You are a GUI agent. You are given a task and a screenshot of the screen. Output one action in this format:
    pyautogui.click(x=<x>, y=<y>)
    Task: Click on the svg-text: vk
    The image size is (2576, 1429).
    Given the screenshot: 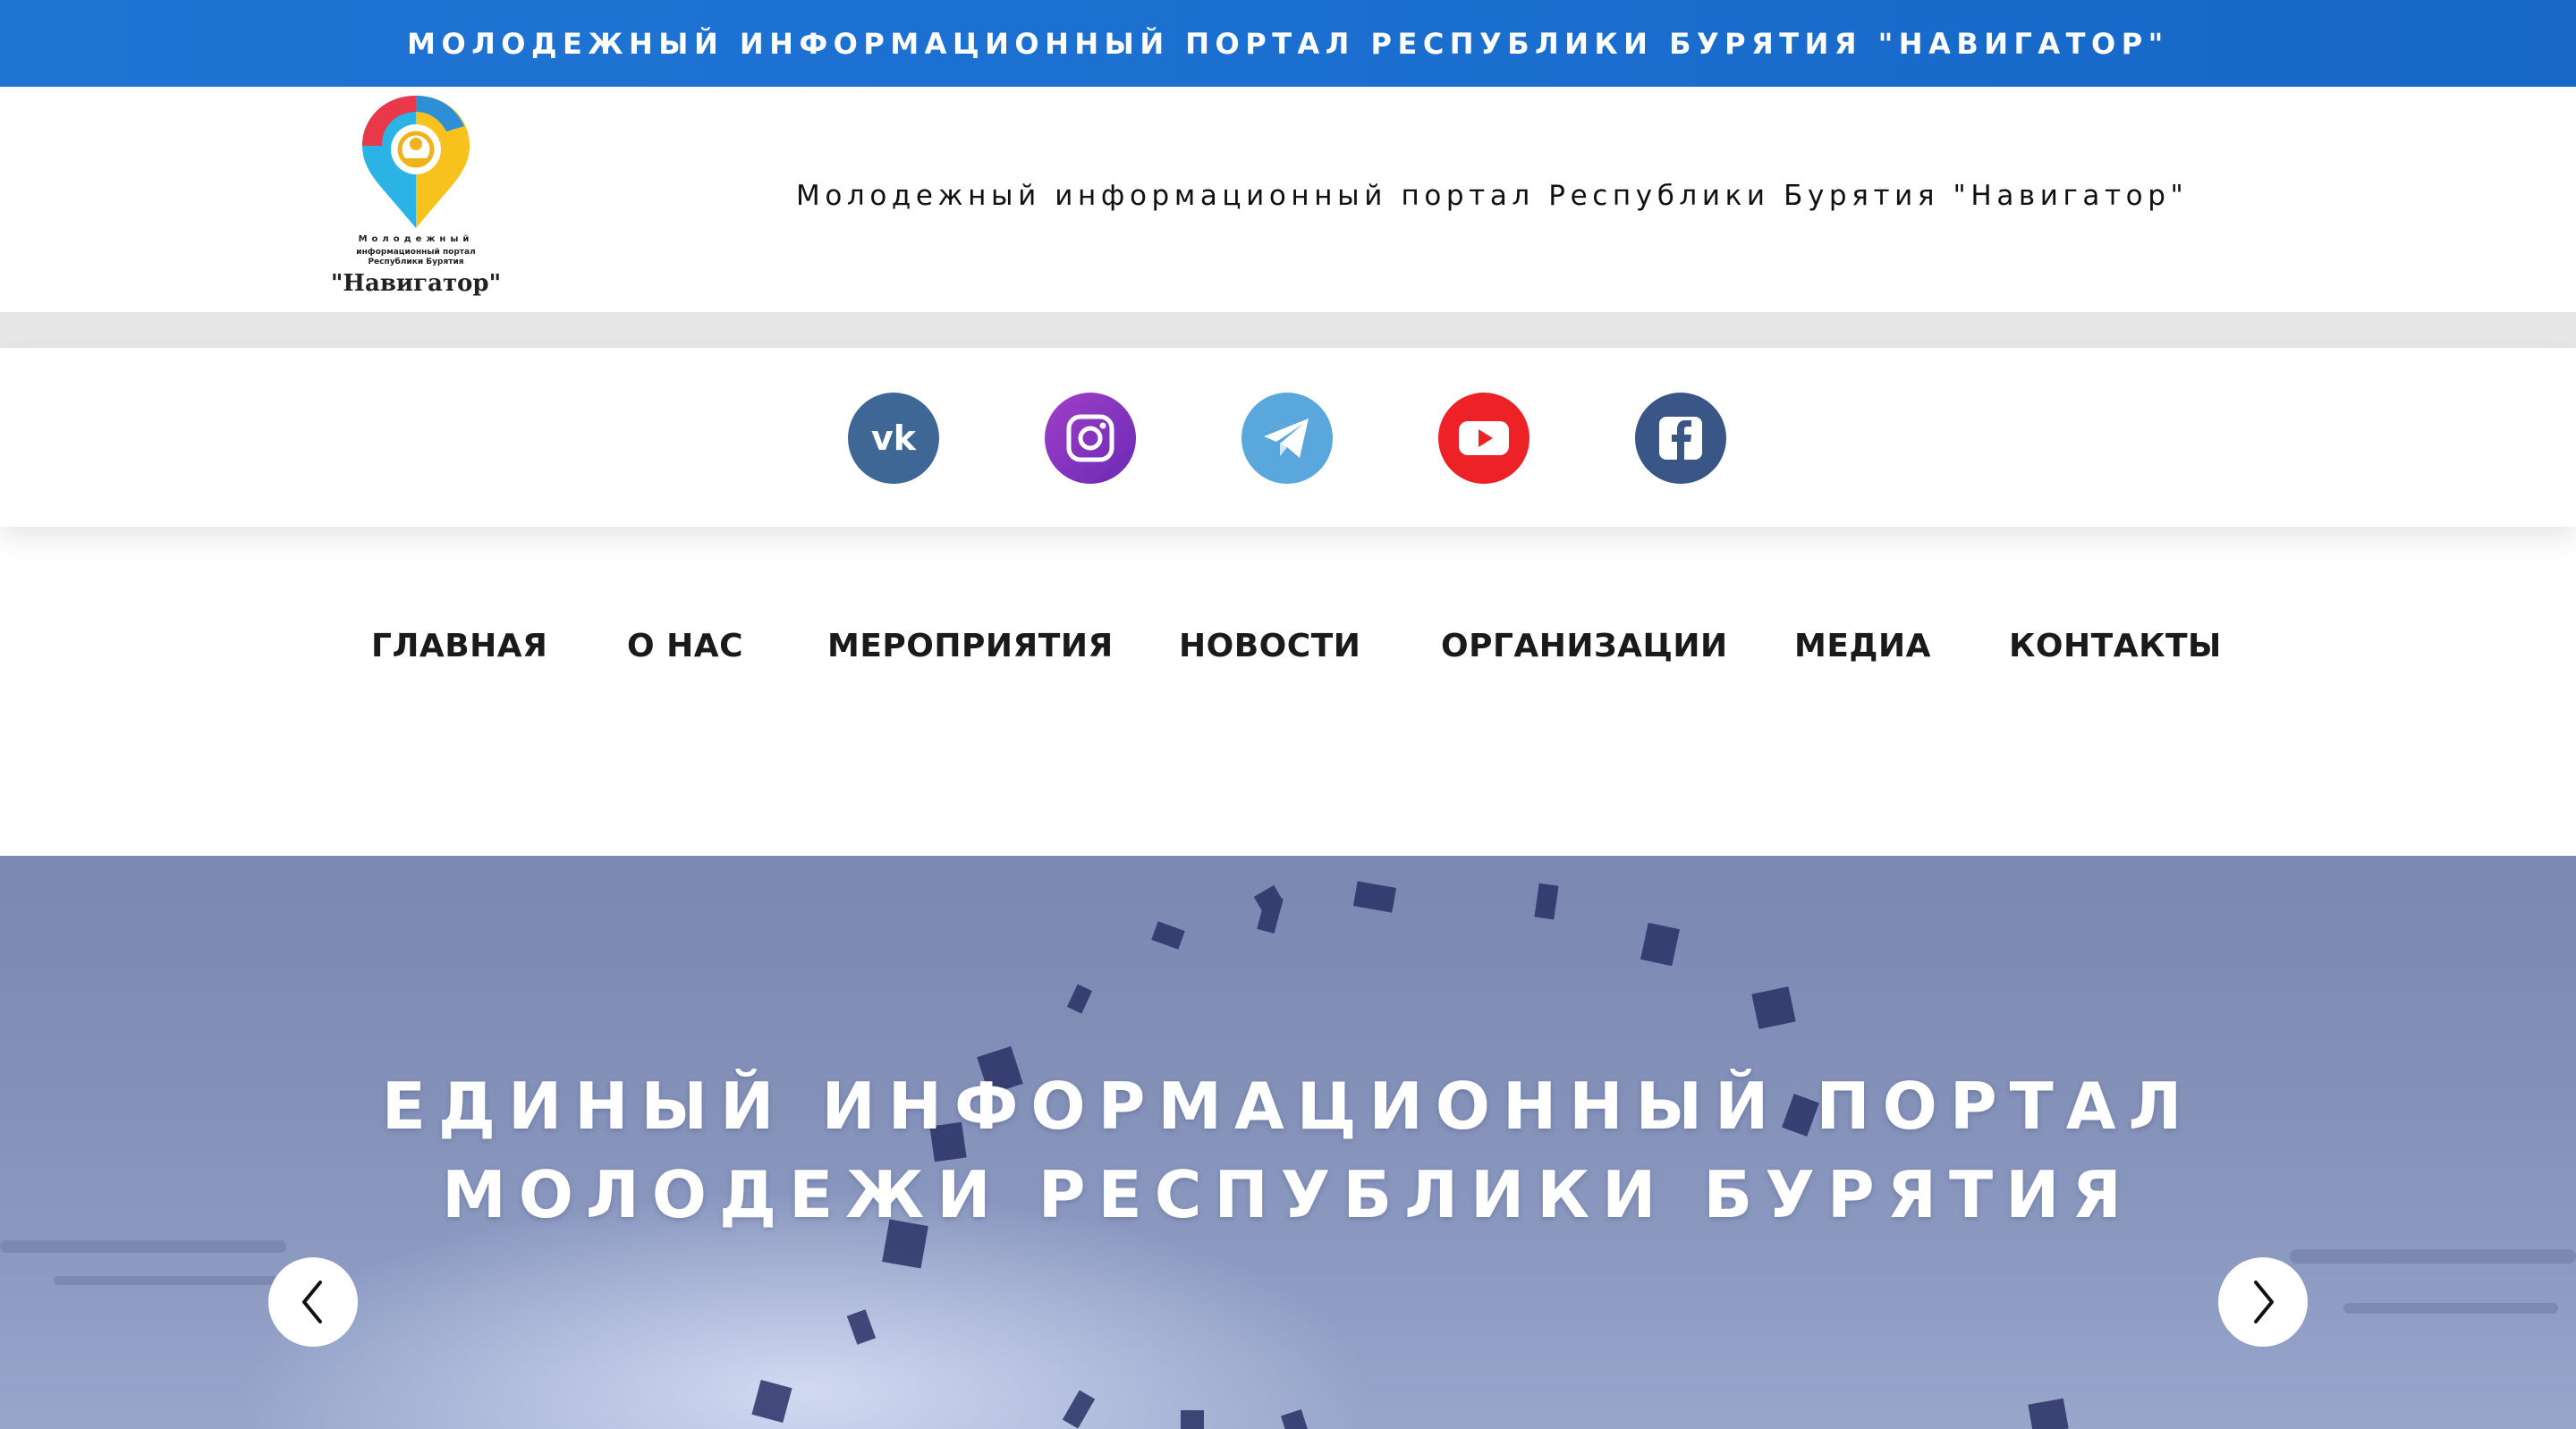 What is the action you would take?
    pyautogui.click(x=894, y=438)
    